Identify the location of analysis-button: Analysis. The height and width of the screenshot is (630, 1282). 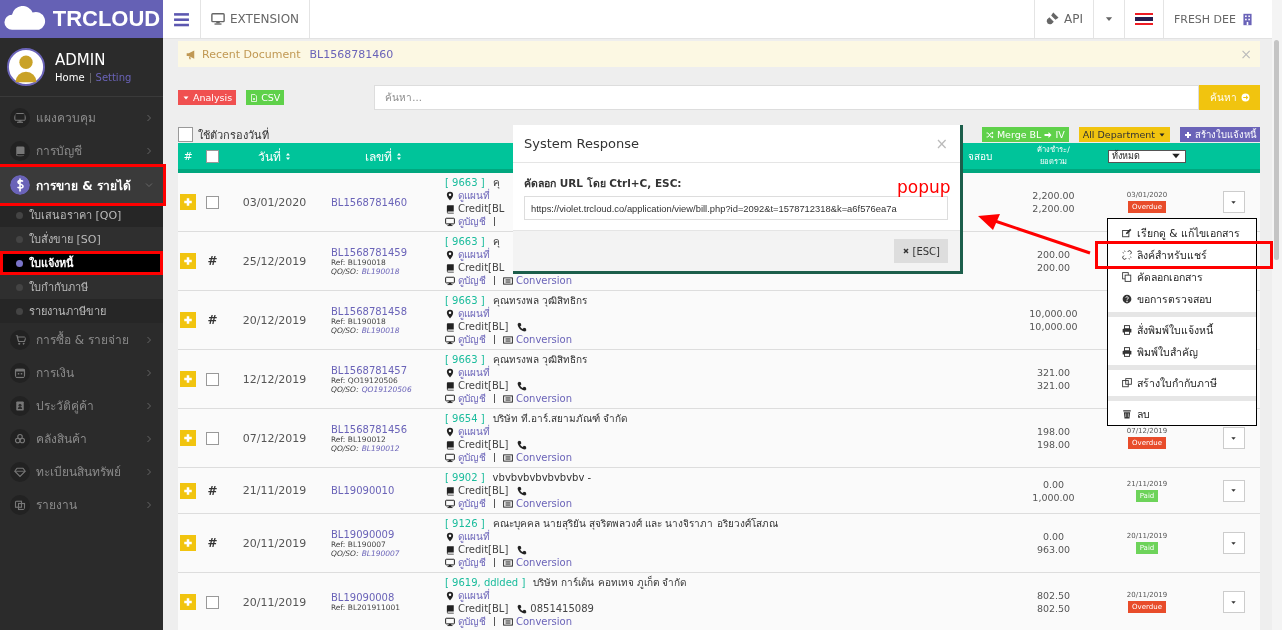
(207, 97).